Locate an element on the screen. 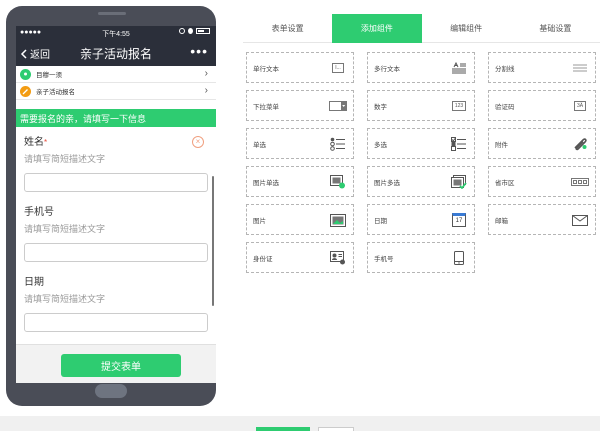 The width and height of the screenshot is (600, 431). location-pin-icon is located at coordinates (25, 74).